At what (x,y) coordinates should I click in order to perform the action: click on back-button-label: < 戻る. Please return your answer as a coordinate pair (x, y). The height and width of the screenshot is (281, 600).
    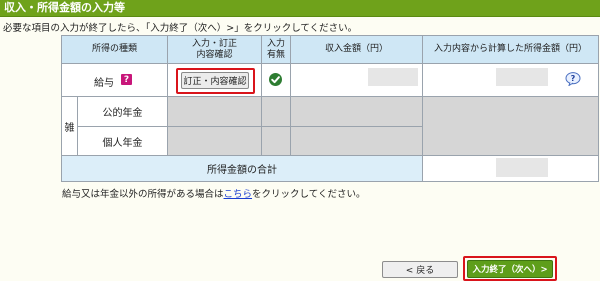
    Looking at the image, I should click on (420, 271).